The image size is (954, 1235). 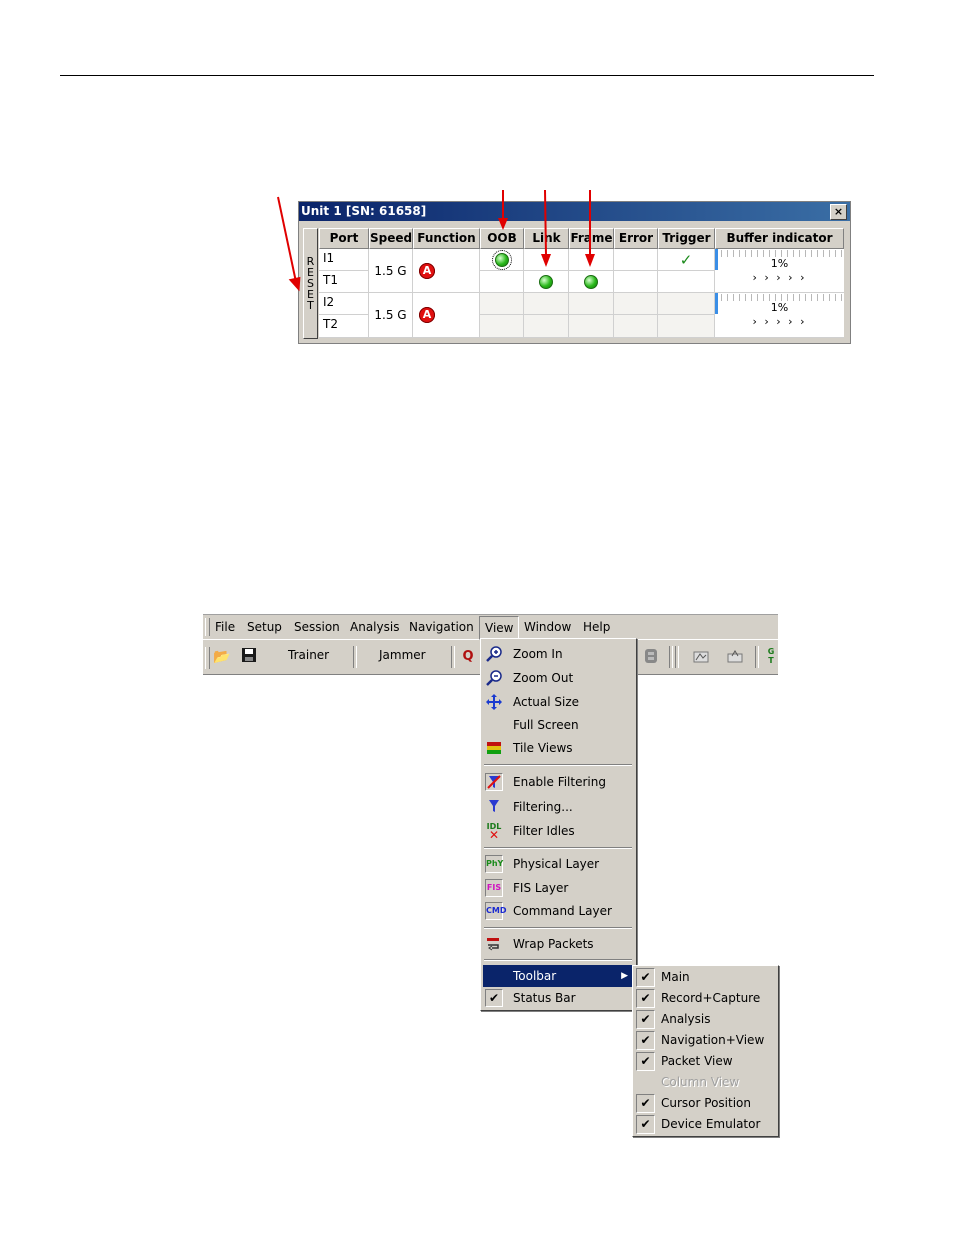 I want to click on menu-item-physical-layer: PhY Physical Layer, so click(x=558, y=864).